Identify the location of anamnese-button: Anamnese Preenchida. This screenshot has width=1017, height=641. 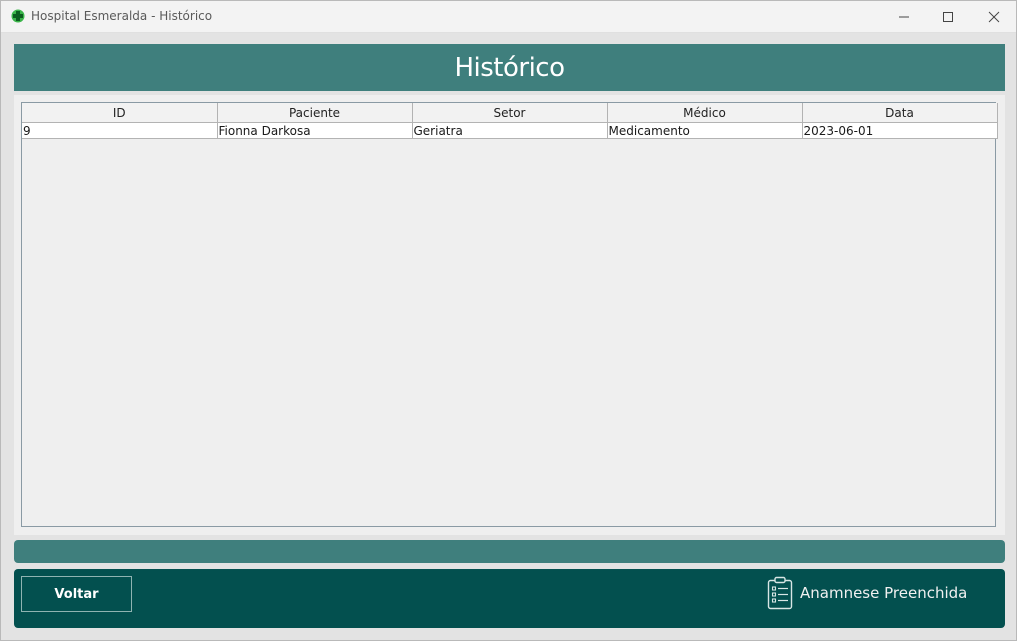
(866, 593).